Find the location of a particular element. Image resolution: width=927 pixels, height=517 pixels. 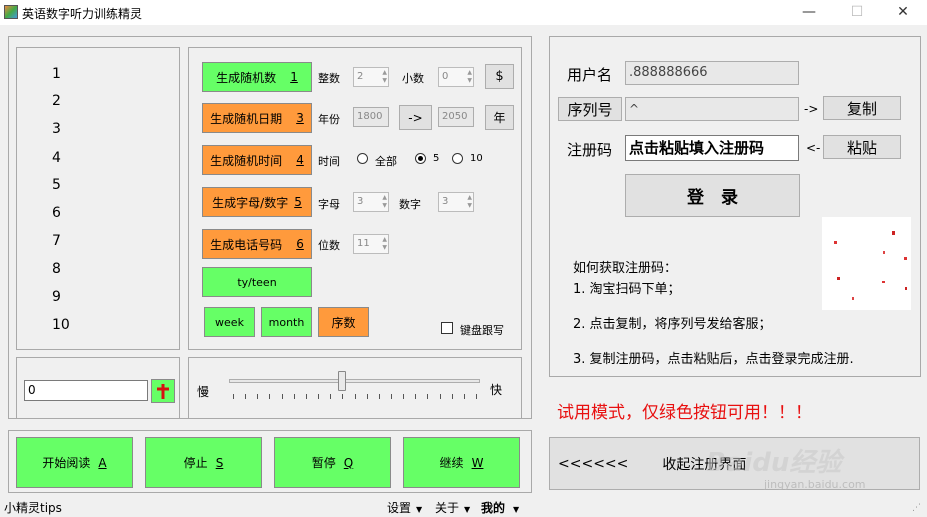

stop-button: 停止 S is located at coordinates (203, 462).